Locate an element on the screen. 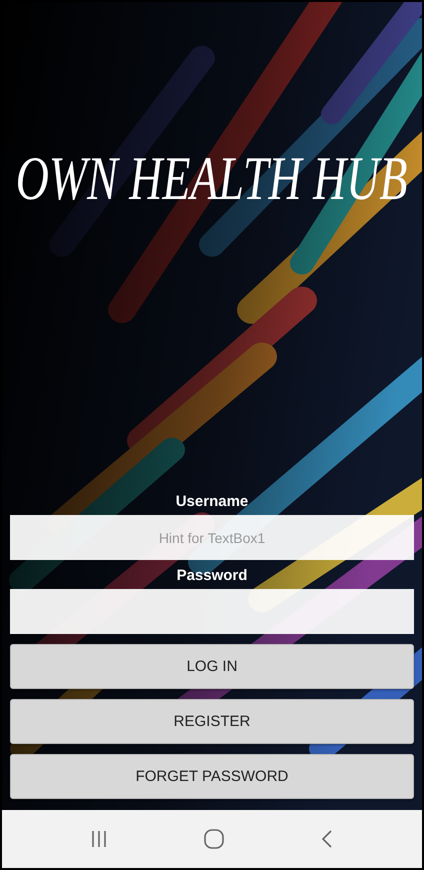 The width and height of the screenshot is (424, 870). log-in-button: LOG IN is located at coordinates (212, 666).